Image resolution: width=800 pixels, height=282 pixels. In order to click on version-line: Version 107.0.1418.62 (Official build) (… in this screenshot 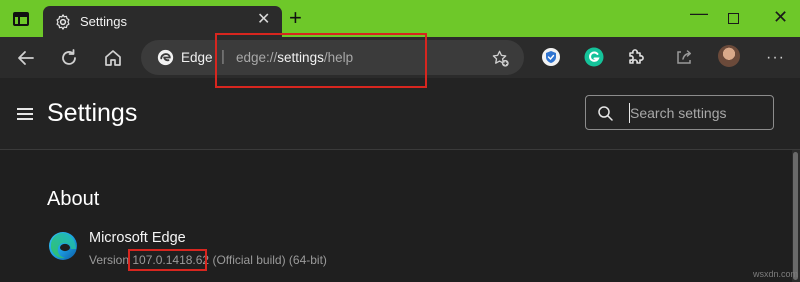, I will do `click(208, 260)`.